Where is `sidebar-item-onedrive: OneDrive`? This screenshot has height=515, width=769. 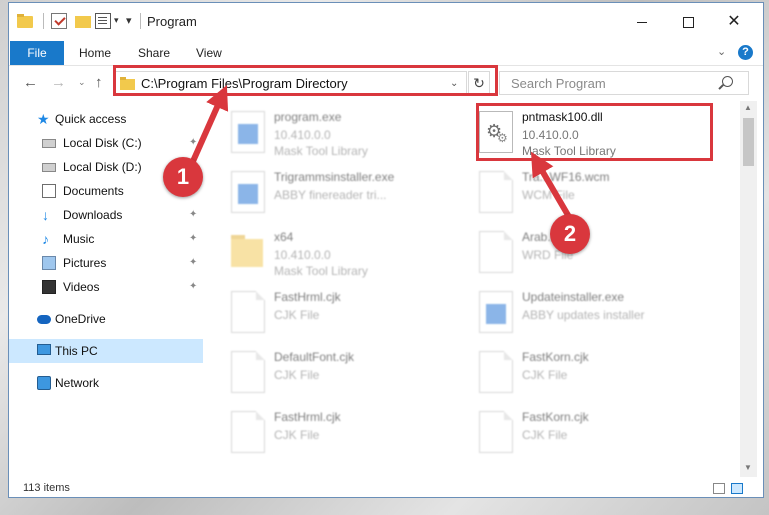 sidebar-item-onedrive: OneDrive is located at coordinates (106, 319).